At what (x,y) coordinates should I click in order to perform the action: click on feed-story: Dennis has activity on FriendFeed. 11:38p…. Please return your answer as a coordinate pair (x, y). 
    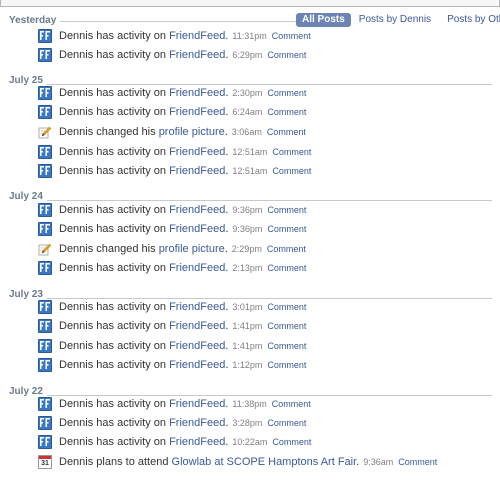
    Looking at the image, I should click on (174, 404).